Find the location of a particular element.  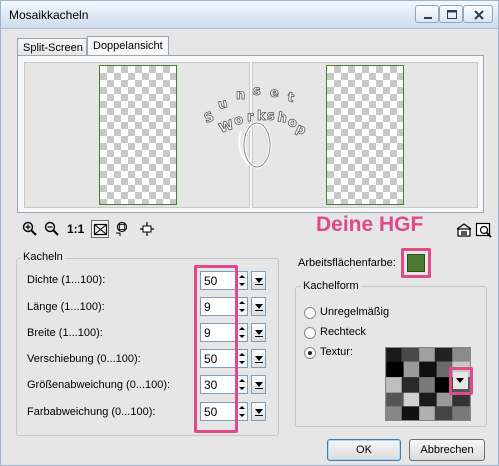

radio-textur-label: Textur: is located at coordinates (337, 352).